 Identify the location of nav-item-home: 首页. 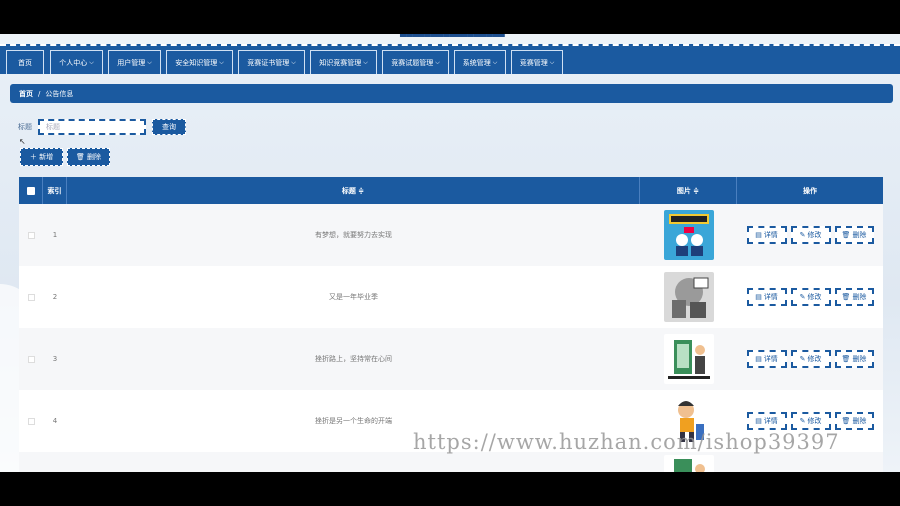
(25, 62).